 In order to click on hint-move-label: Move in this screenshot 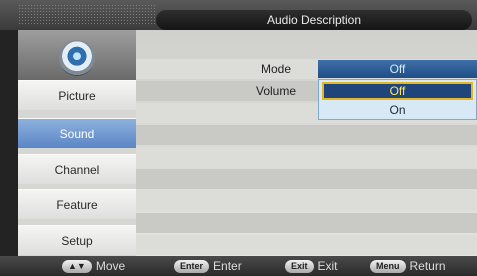, I will do `click(110, 266)`.